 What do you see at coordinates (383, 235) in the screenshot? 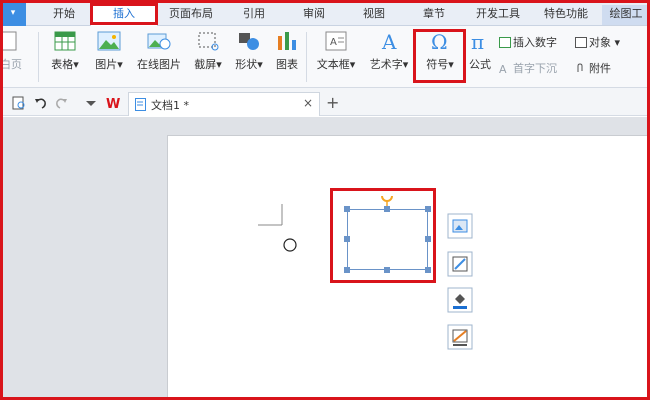
I see `shape-highlight` at bounding box center [383, 235].